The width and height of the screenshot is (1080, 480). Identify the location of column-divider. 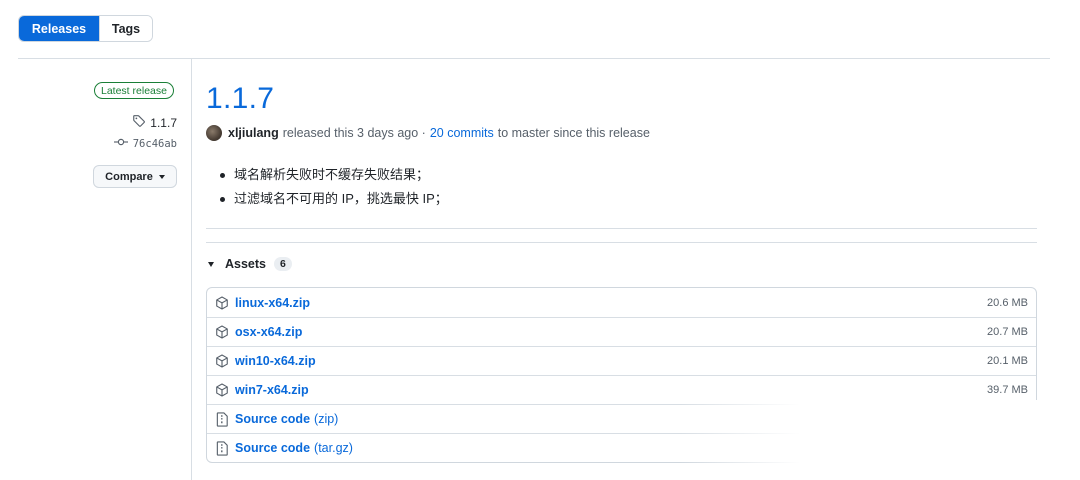
(191, 269).